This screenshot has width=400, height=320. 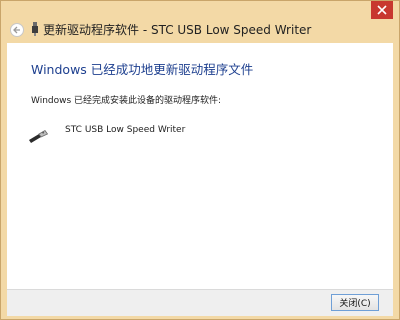 What do you see at coordinates (142, 69) in the screenshot?
I see `page-heading: Windows 已经成功地更新驱动程序文件` at bounding box center [142, 69].